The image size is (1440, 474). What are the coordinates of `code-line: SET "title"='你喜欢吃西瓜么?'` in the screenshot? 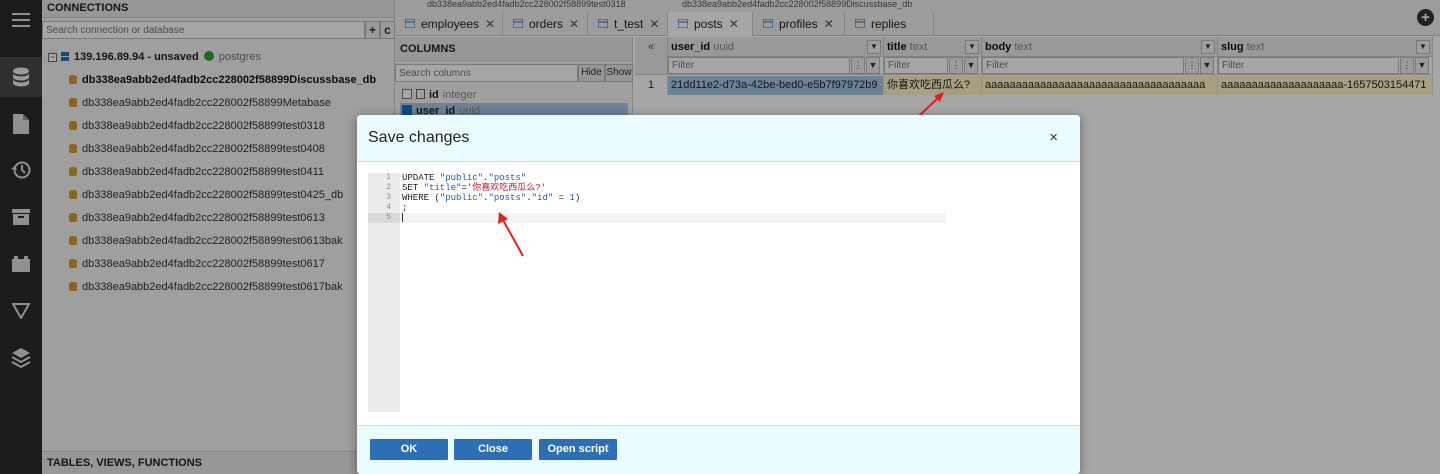 It's located at (474, 188).